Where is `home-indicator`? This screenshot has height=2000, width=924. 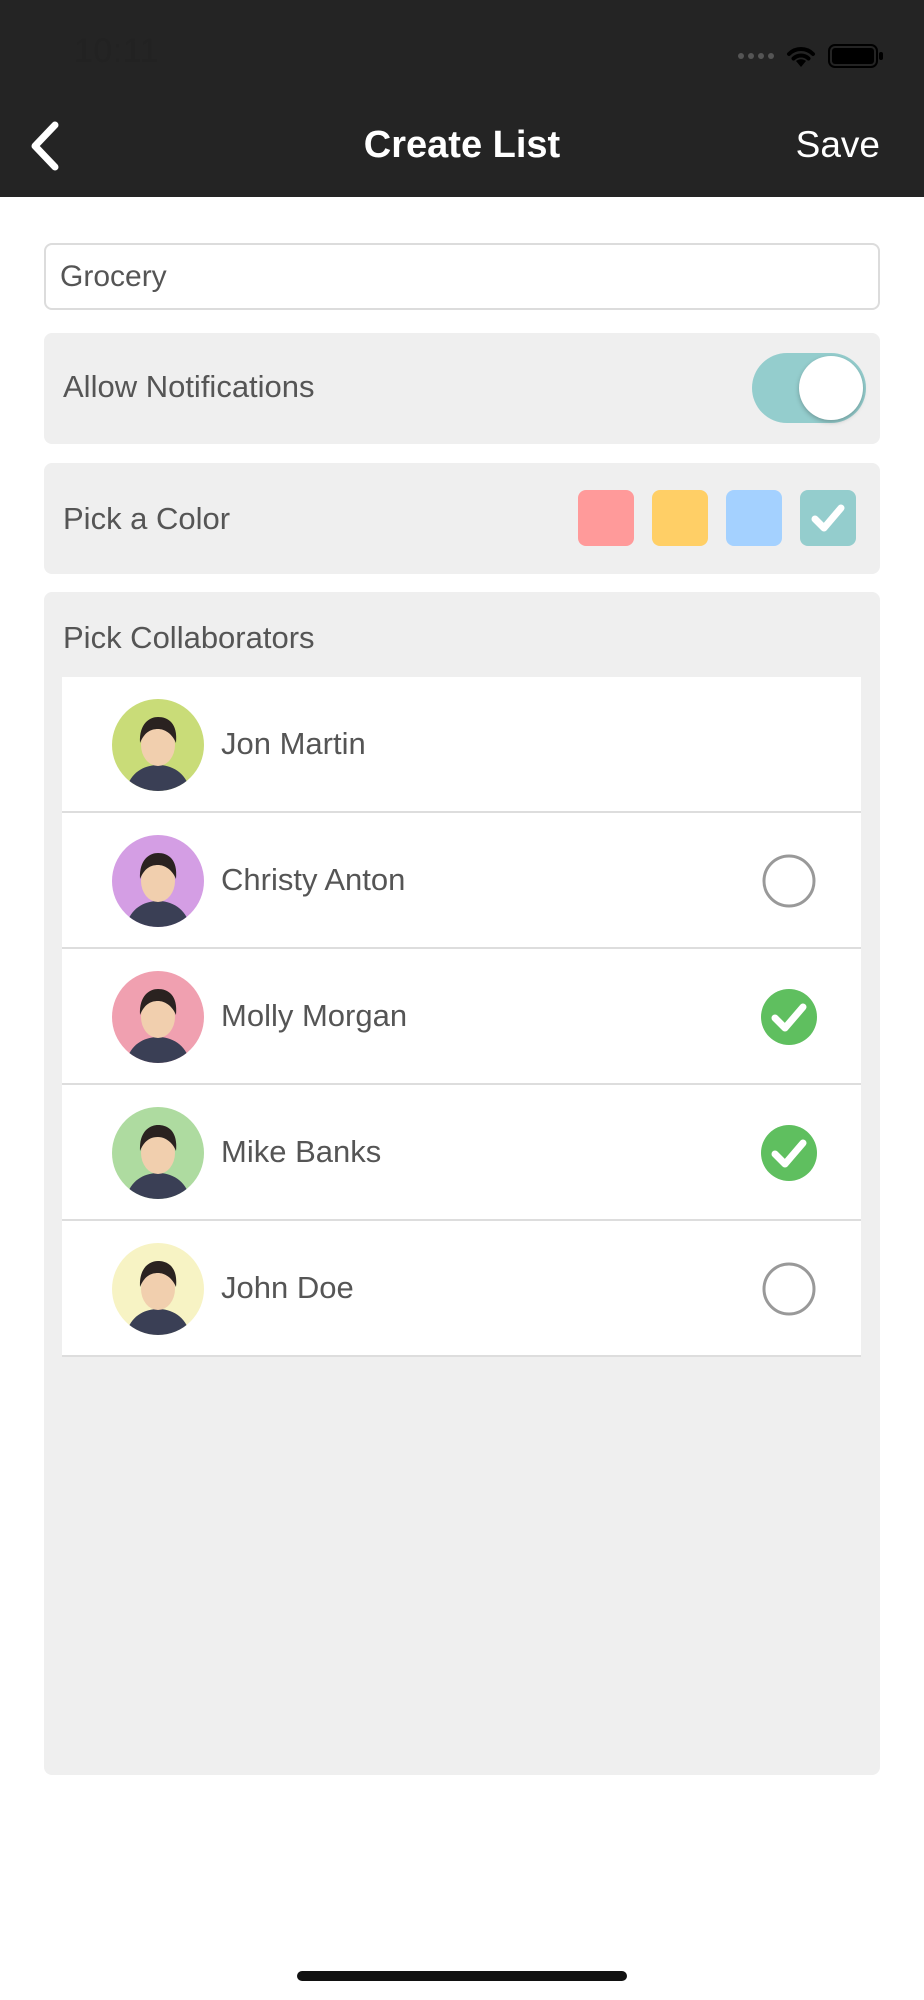
home-indicator is located at coordinates (462, 1976).